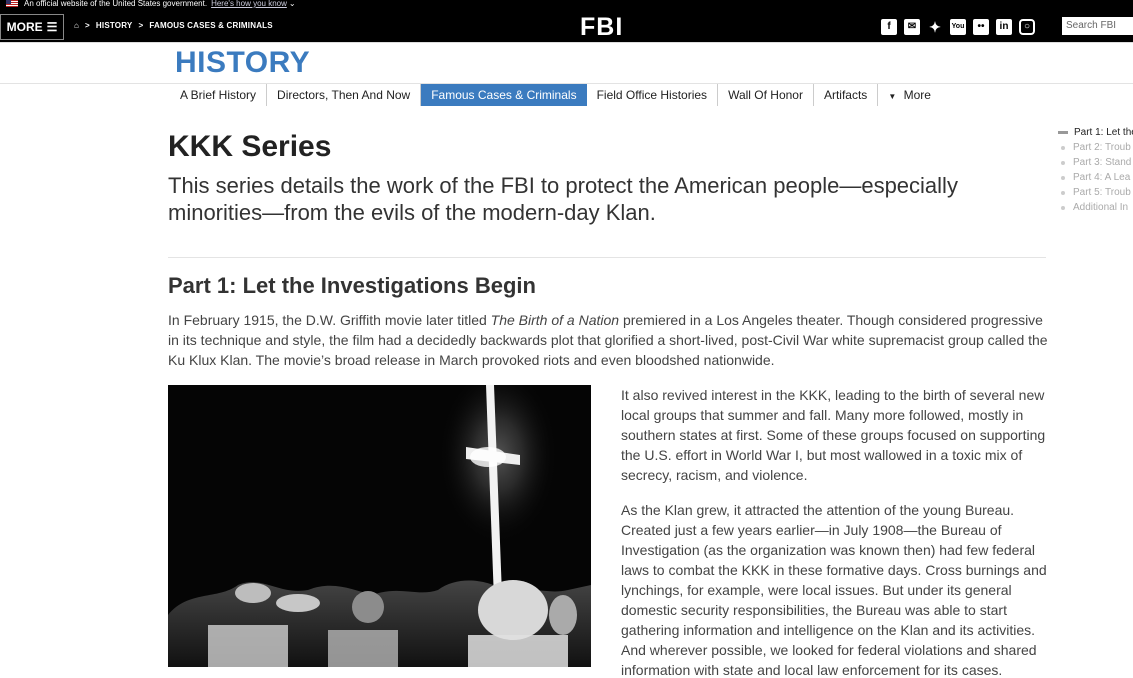 This screenshot has width=1133, height=678. Describe the element at coordinates (24, 27) in the screenshot. I see `more-label: MORE` at that location.